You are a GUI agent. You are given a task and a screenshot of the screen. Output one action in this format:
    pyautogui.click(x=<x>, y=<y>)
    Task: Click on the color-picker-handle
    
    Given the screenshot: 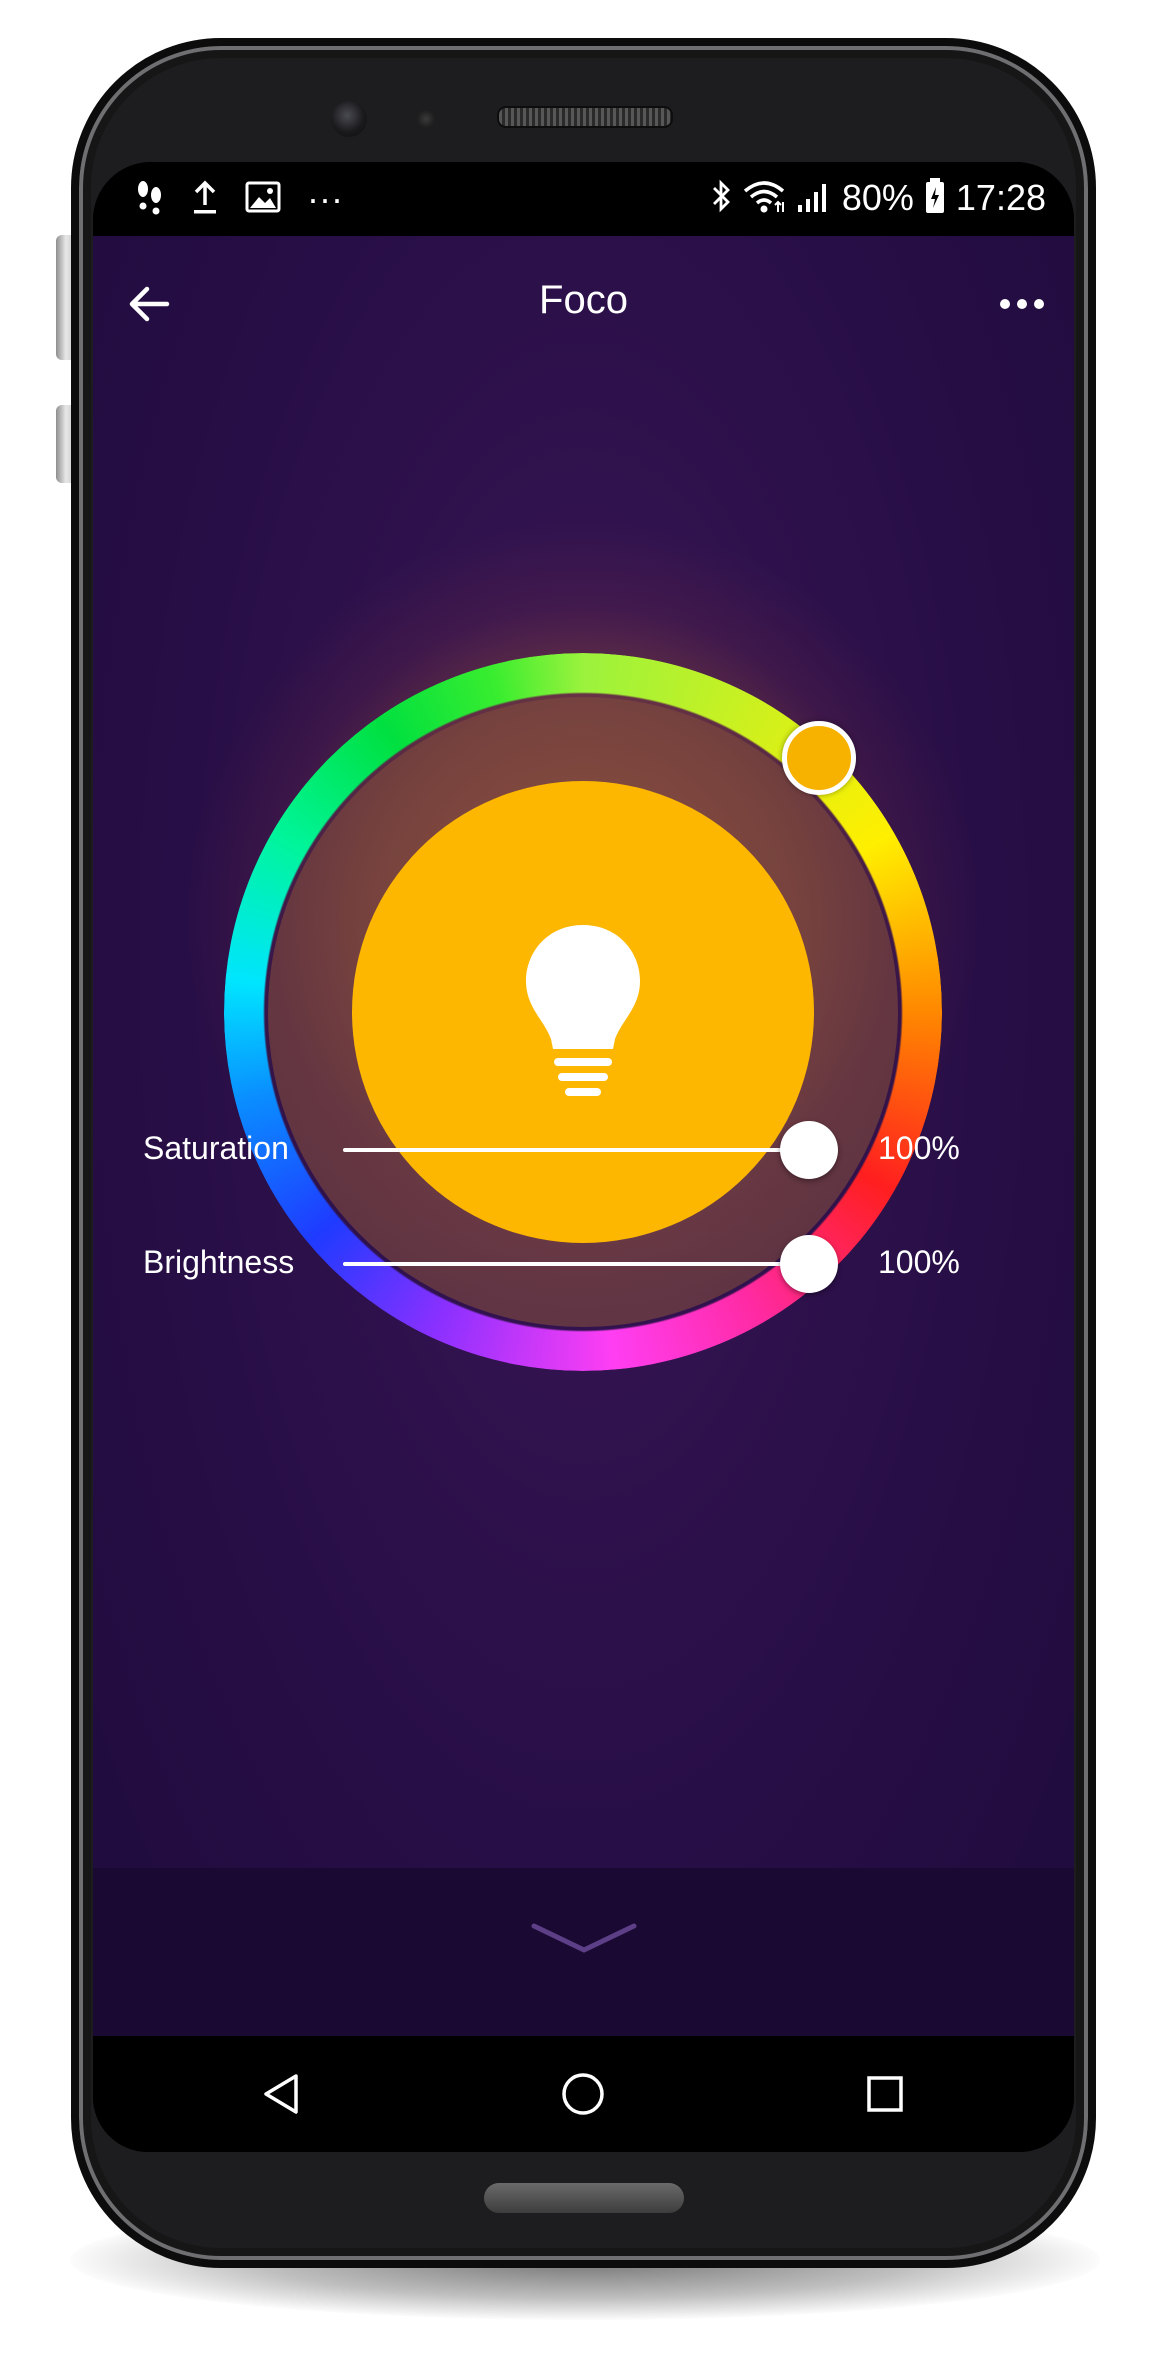 What is the action you would take?
    pyautogui.click(x=819, y=758)
    